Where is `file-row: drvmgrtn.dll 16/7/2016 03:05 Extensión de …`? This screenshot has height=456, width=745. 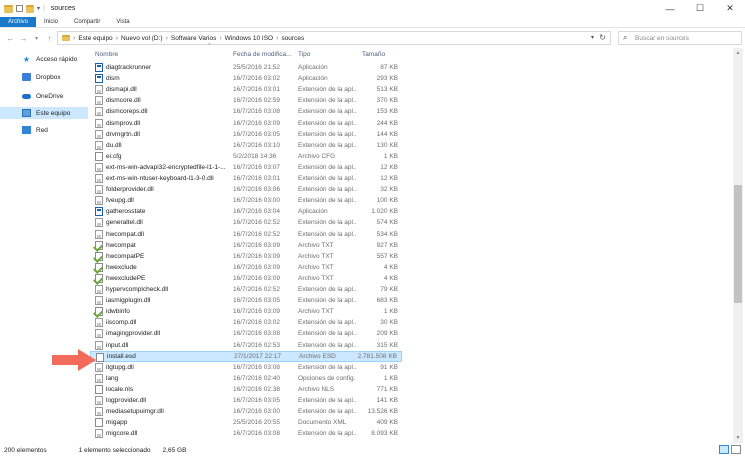
file-row: drvmgrtn.dll 16/7/2016 03:05 Extensión de … is located at coordinates (246, 134).